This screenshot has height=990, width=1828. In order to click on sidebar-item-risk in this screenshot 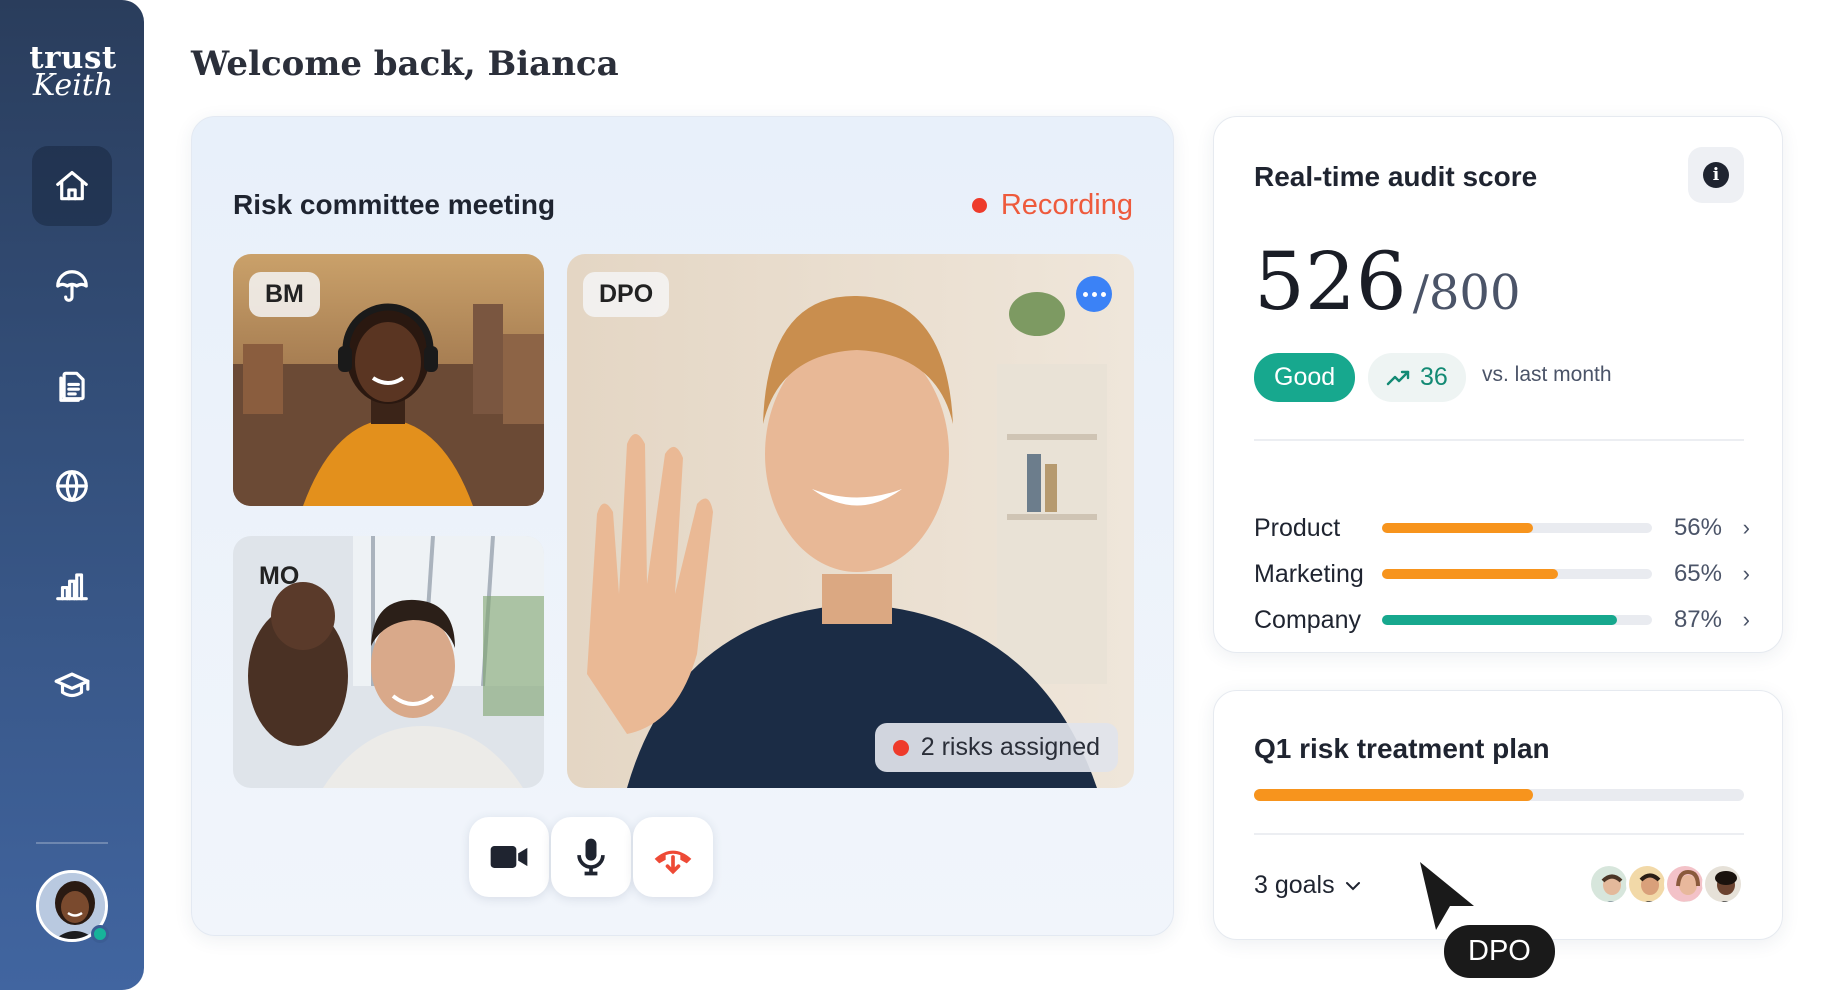, I will do `click(72, 286)`.